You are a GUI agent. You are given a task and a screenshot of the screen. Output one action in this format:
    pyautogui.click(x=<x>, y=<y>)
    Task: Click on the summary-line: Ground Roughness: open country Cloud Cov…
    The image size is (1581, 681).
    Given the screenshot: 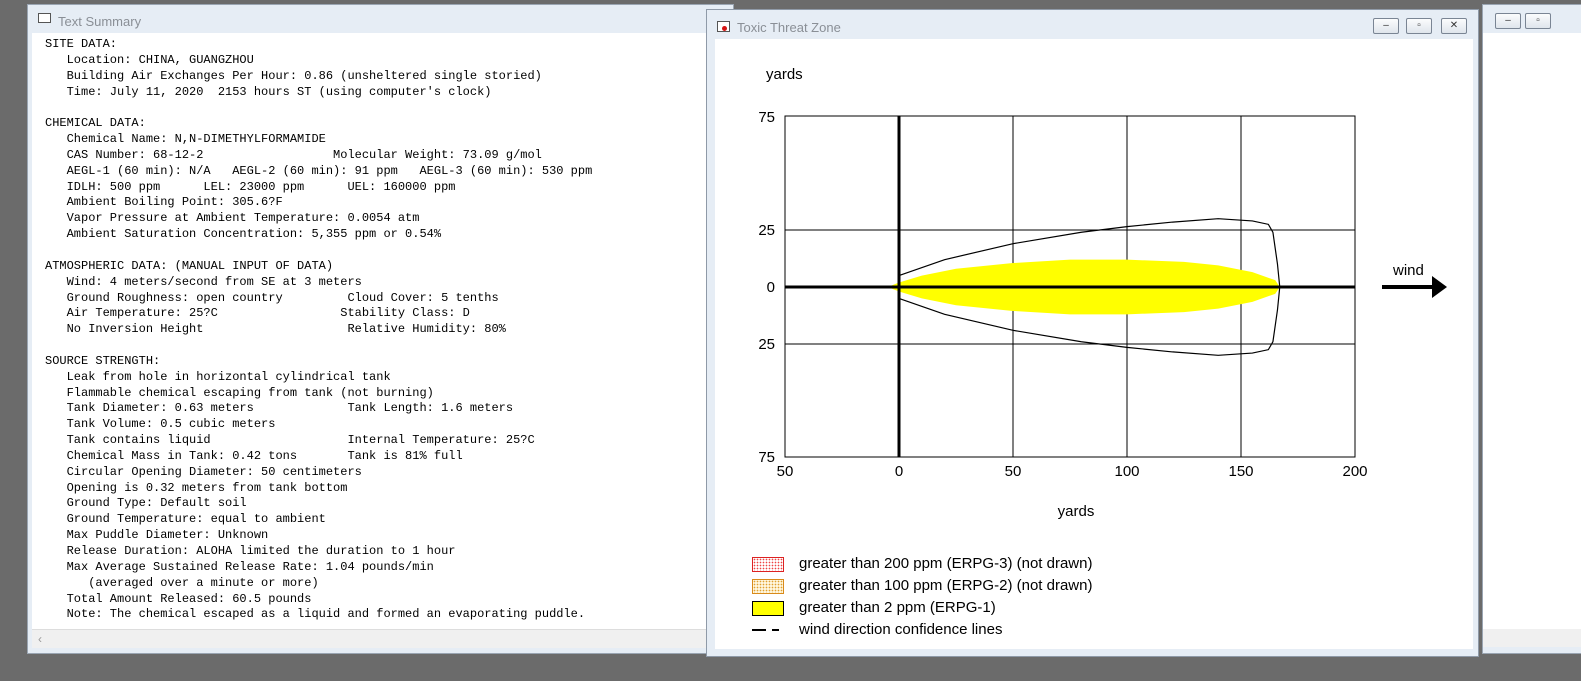 What is the action you would take?
    pyautogui.click(x=272, y=297)
    